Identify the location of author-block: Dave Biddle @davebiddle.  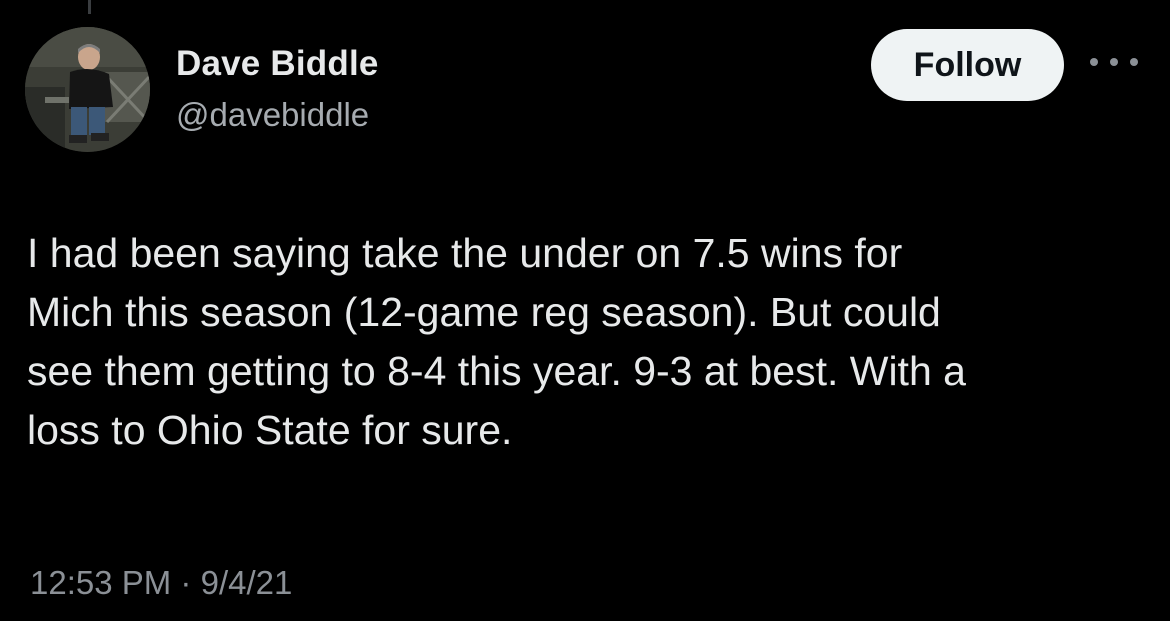
(277, 89).